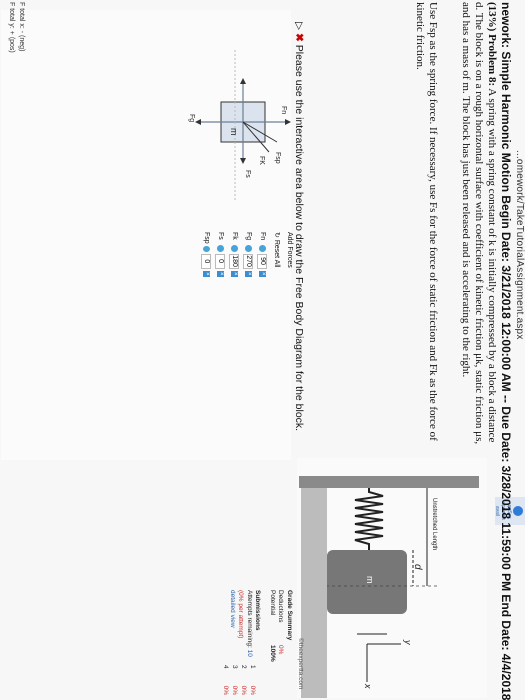 This screenshot has width=525, height=700. Describe the element at coordinates (248, 261) in the screenshot. I see `angle-value: 270` at that location.